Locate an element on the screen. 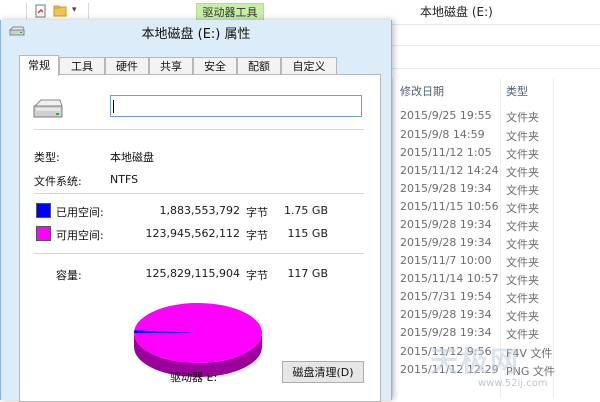  free-space-gb: 115 GB is located at coordinates (307, 233).